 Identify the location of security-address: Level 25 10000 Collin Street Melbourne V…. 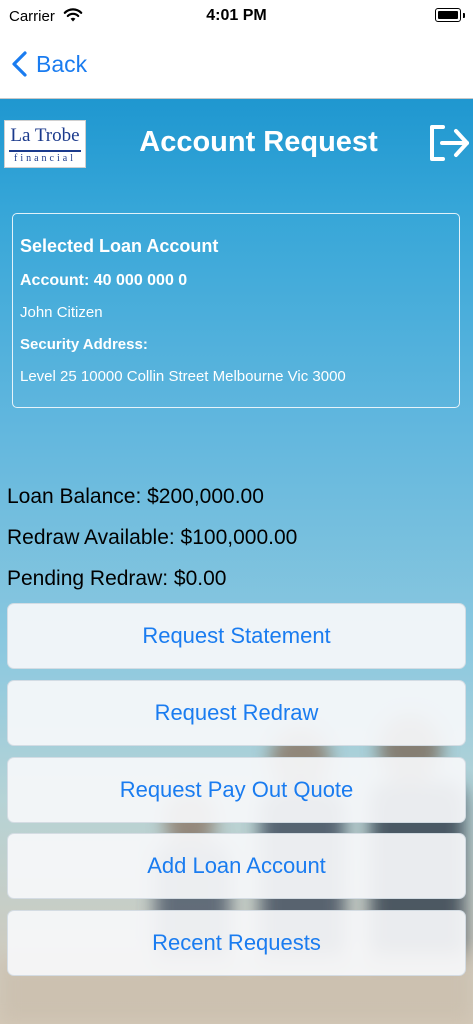
(183, 376).